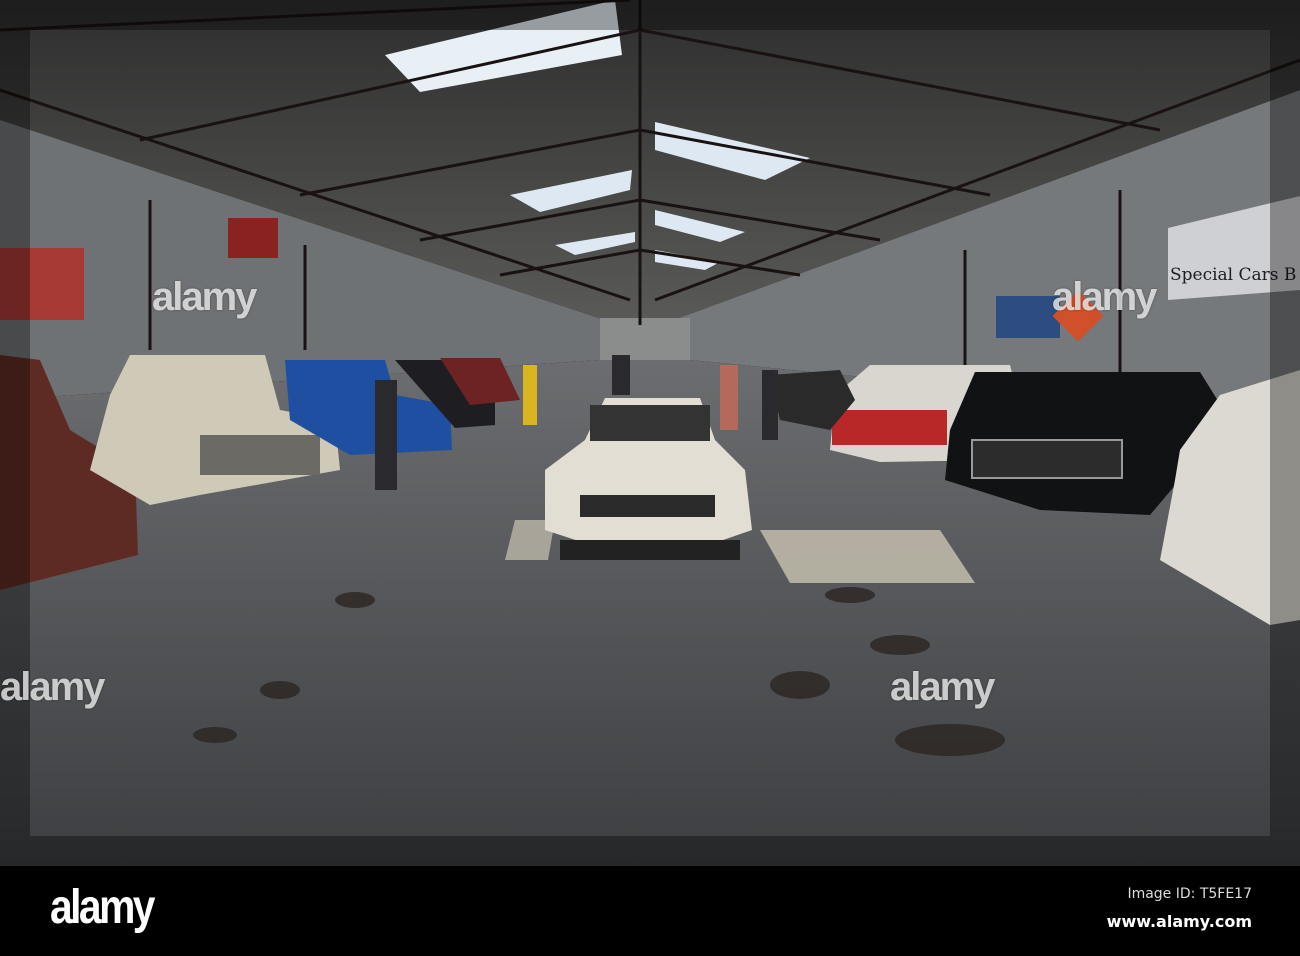  Describe the element at coordinates (253, 238) in the screenshot. I see `confederate-flag` at that location.